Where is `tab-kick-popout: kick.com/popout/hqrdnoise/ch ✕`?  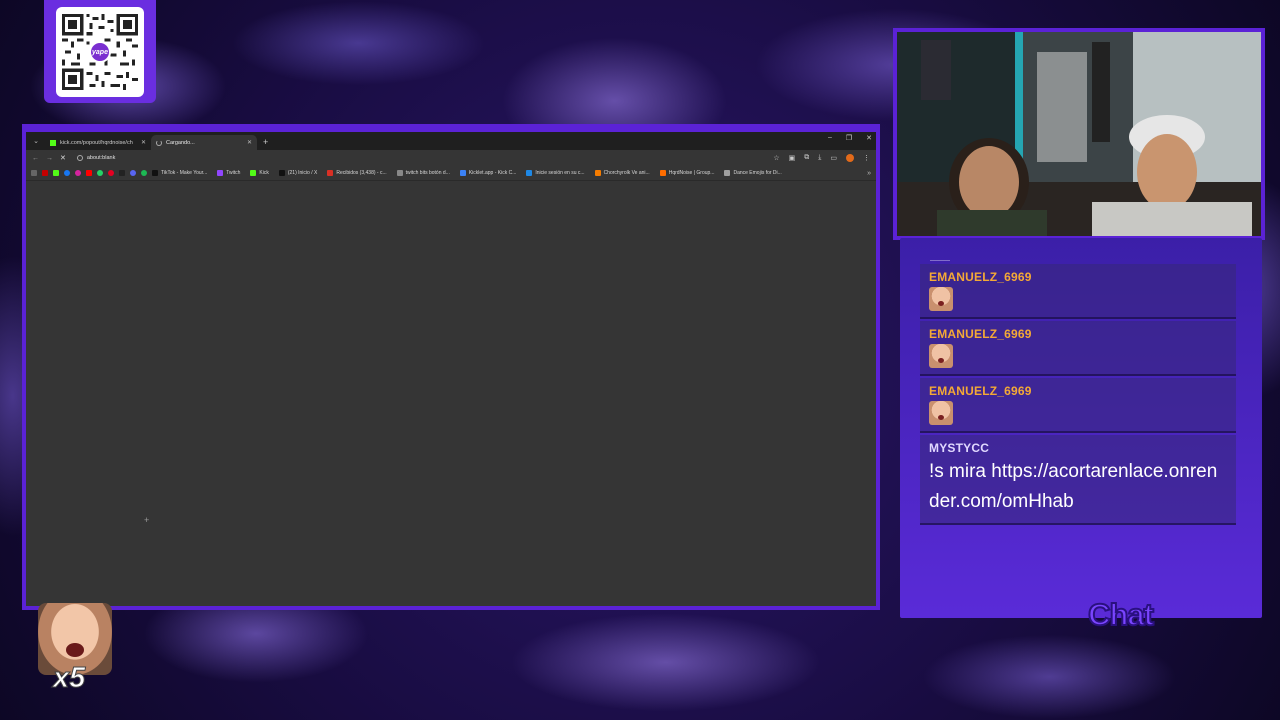
tab-kick-popout: kick.com/popout/hqrdnoise/ch ✕ is located at coordinates (98, 142).